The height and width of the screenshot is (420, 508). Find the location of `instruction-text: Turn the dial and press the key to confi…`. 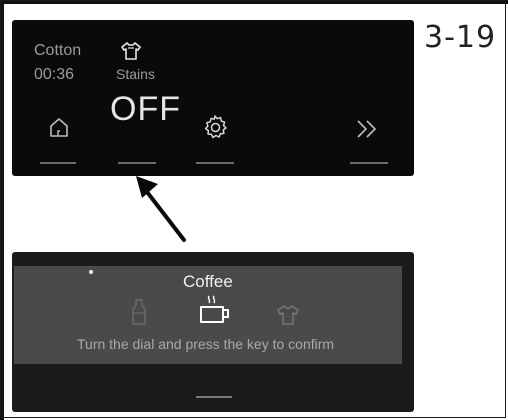

instruction-text: Turn the dial and press the key to confi… is located at coordinates (206, 344).